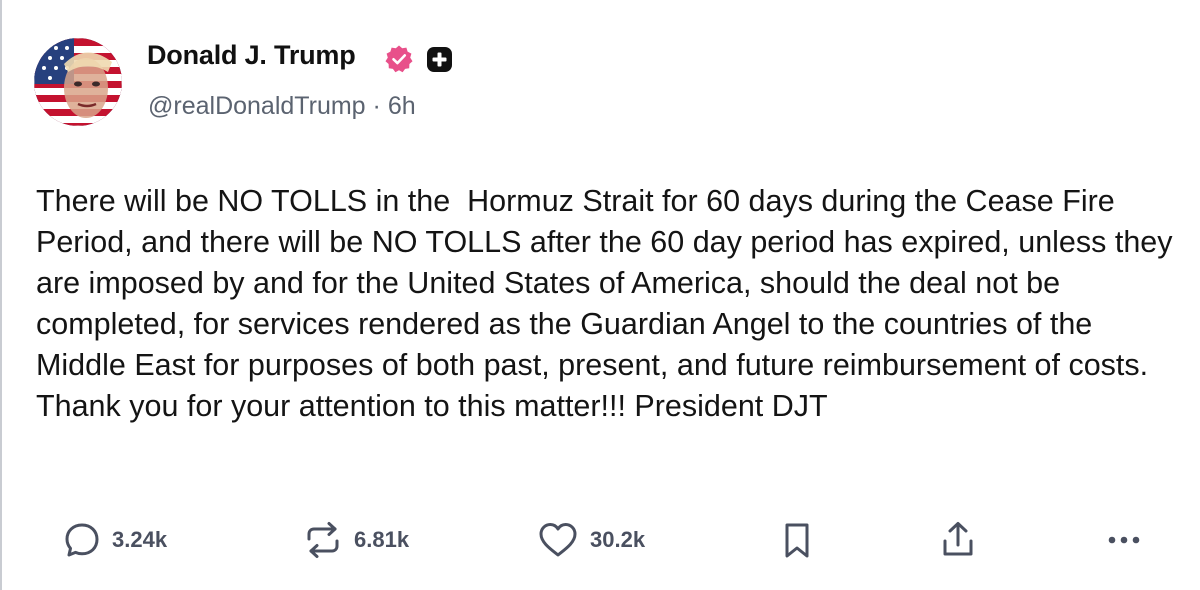 This screenshot has width=1200, height=590. I want to click on action-bar: 3.24k 6.81k 30.2k, so click(600, 540).